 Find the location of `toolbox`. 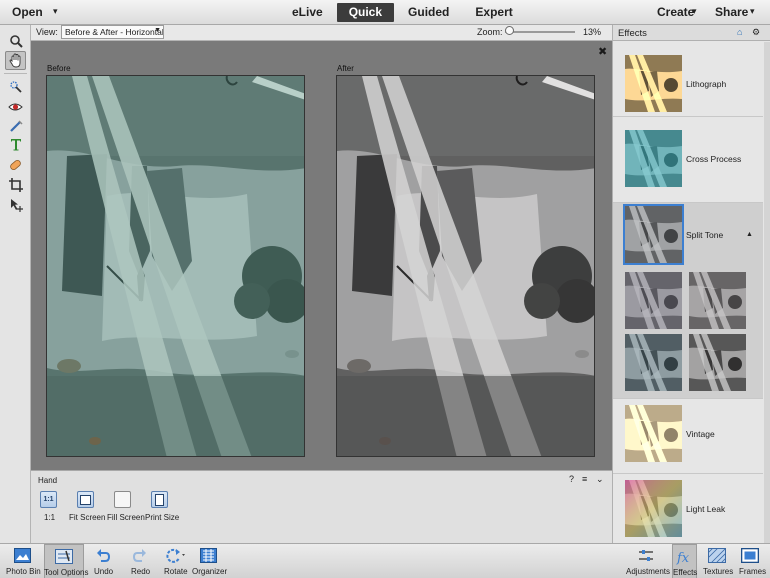

toolbox is located at coordinates (15, 284).